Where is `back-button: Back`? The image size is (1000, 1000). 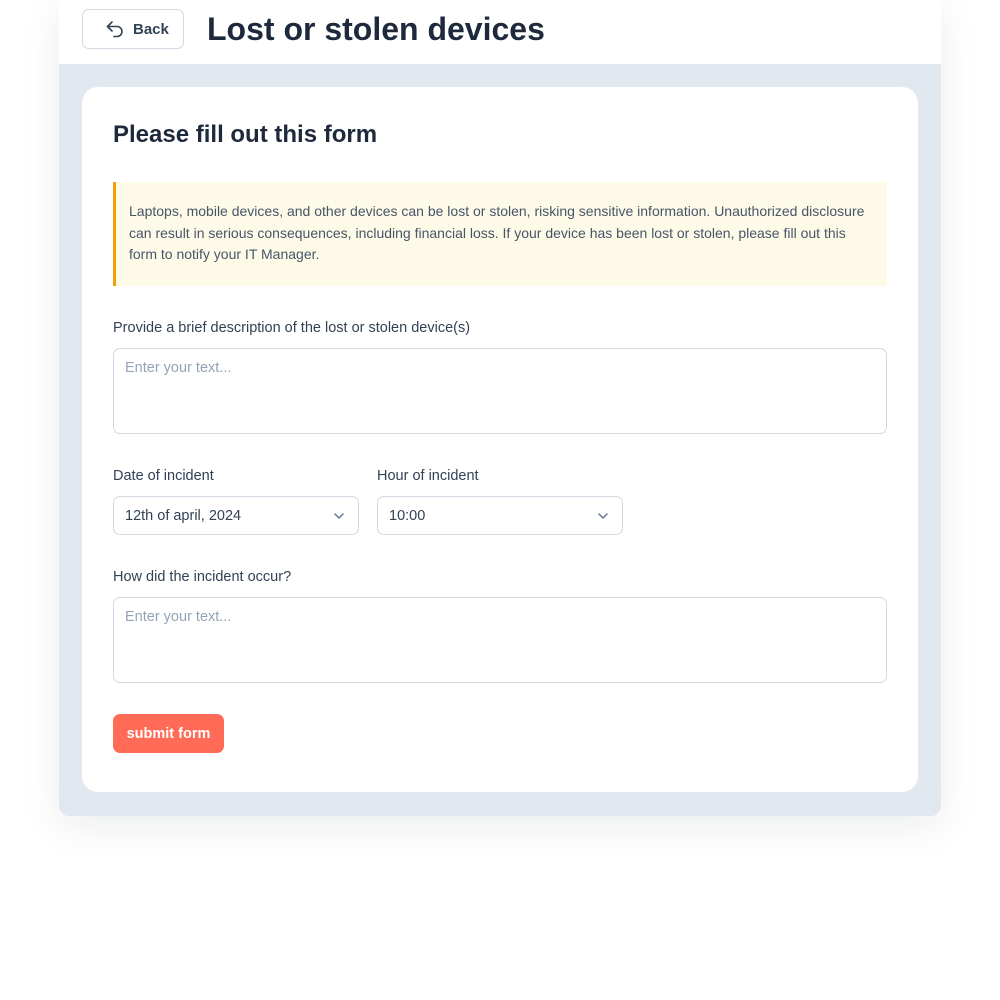
back-button: Back is located at coordinates (133, 29).